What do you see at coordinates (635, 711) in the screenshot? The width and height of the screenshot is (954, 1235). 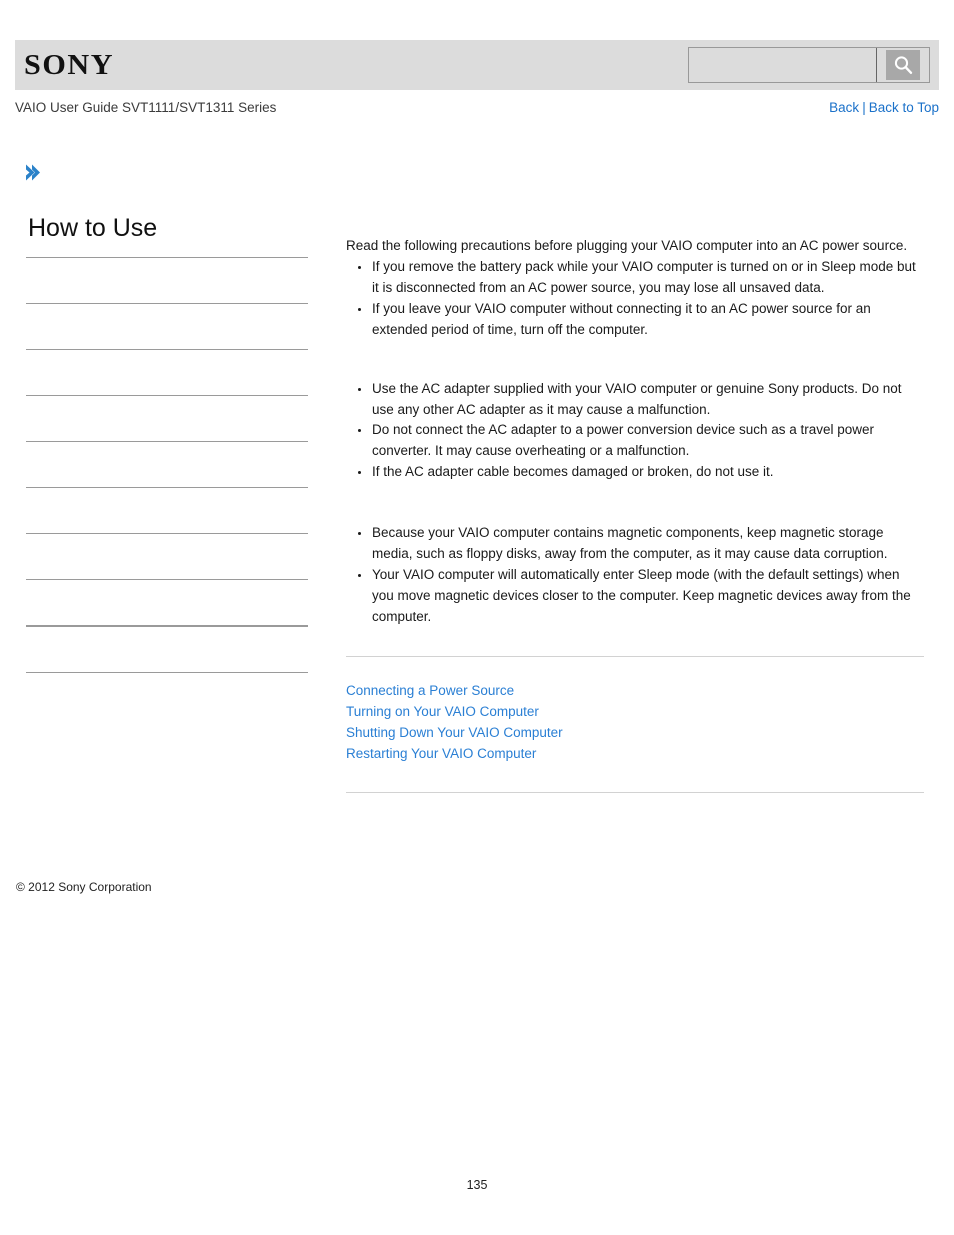 I see `related-link-turning-on-your-vaio-computer: Turning on Your VAIO Computer` at bounding box center [635, 711].